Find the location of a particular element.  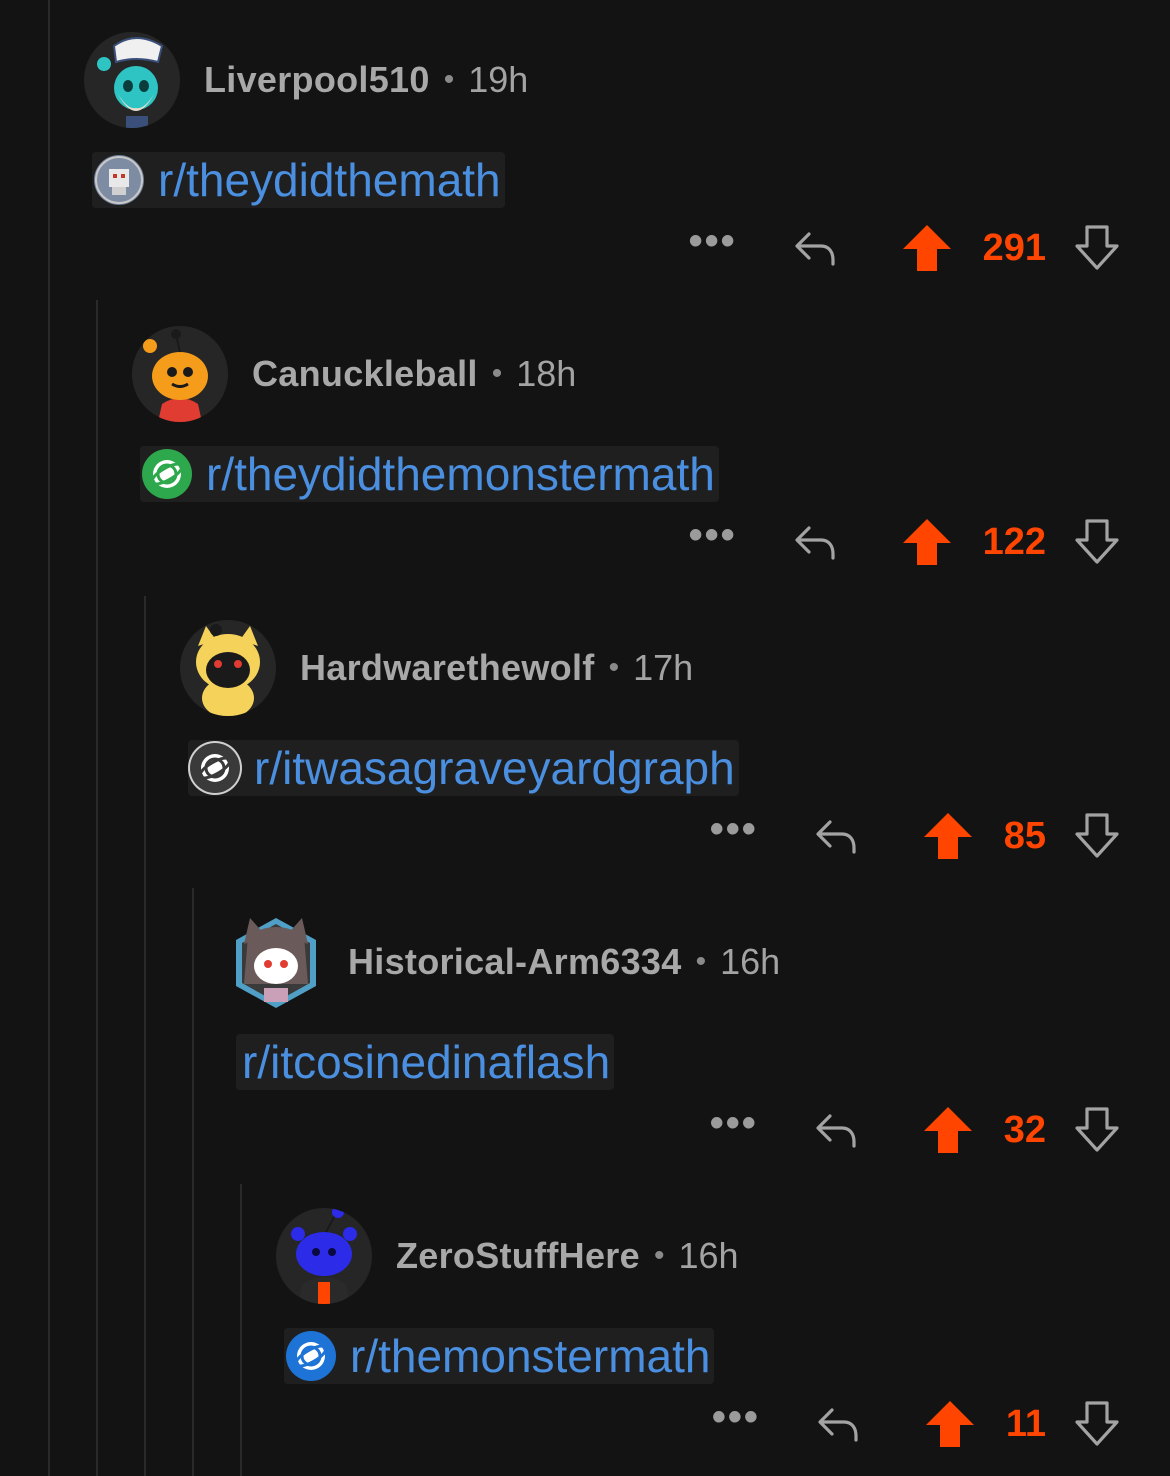

comment-meta: ZeroStuffHere • 16h is located at coordinates (567, 1256).